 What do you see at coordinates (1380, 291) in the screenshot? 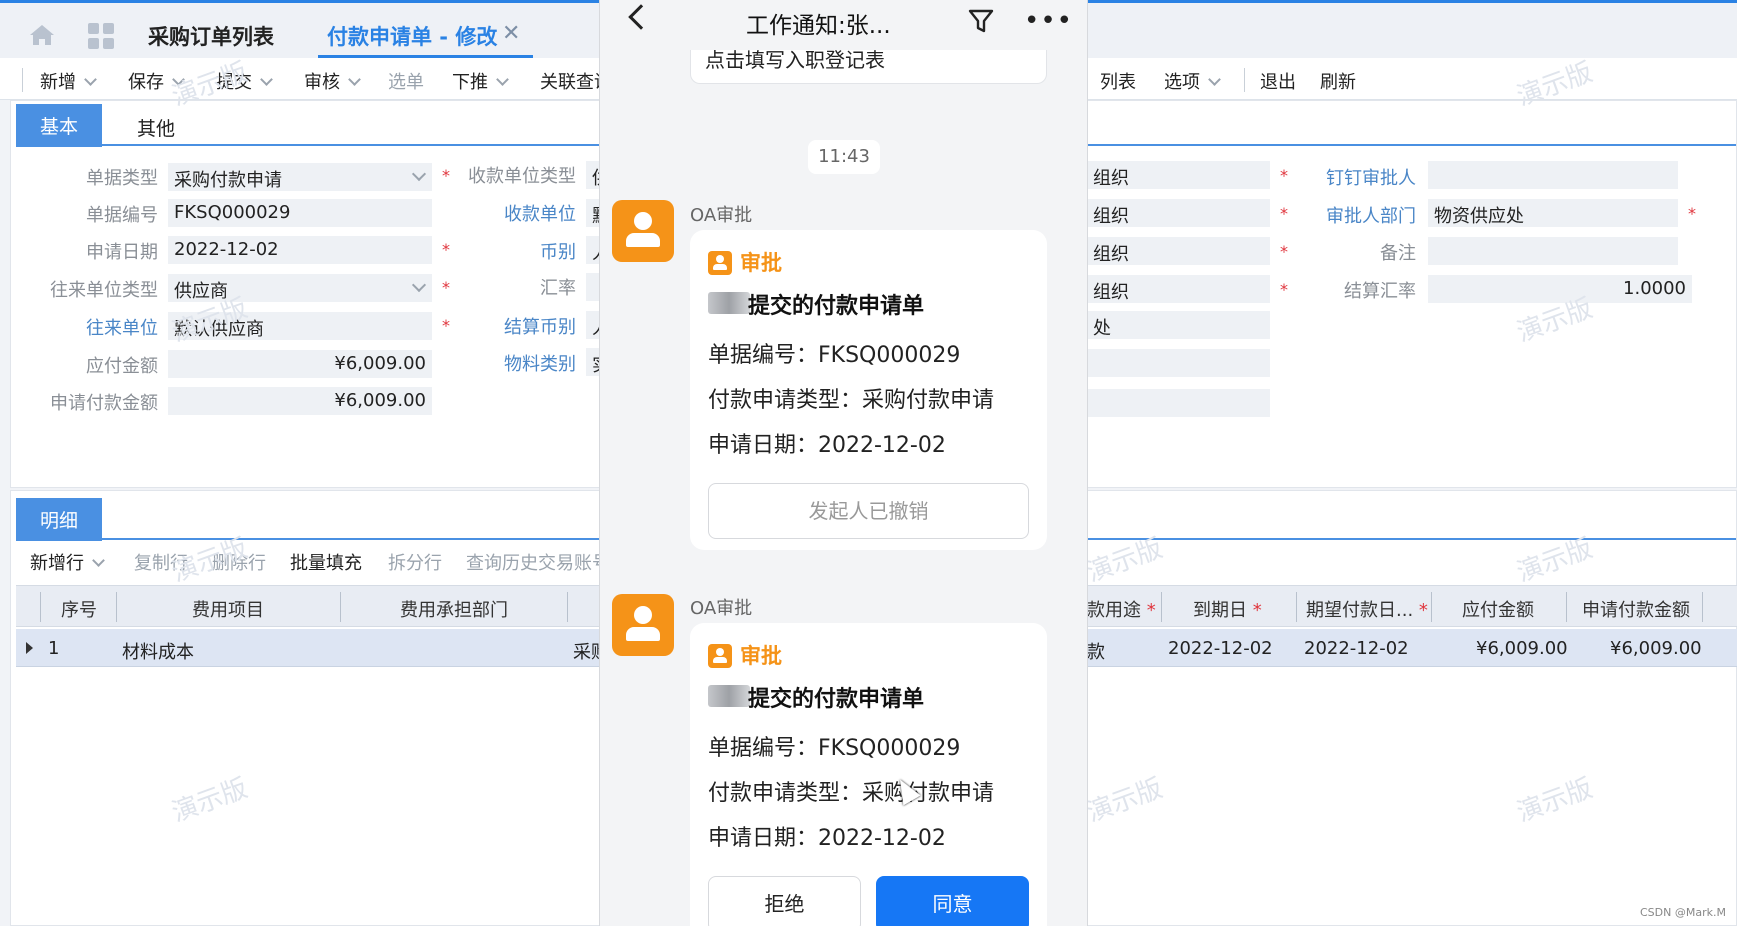
I see `settle-rate-label: 结算汇率` at bounding box center [1380, 291].